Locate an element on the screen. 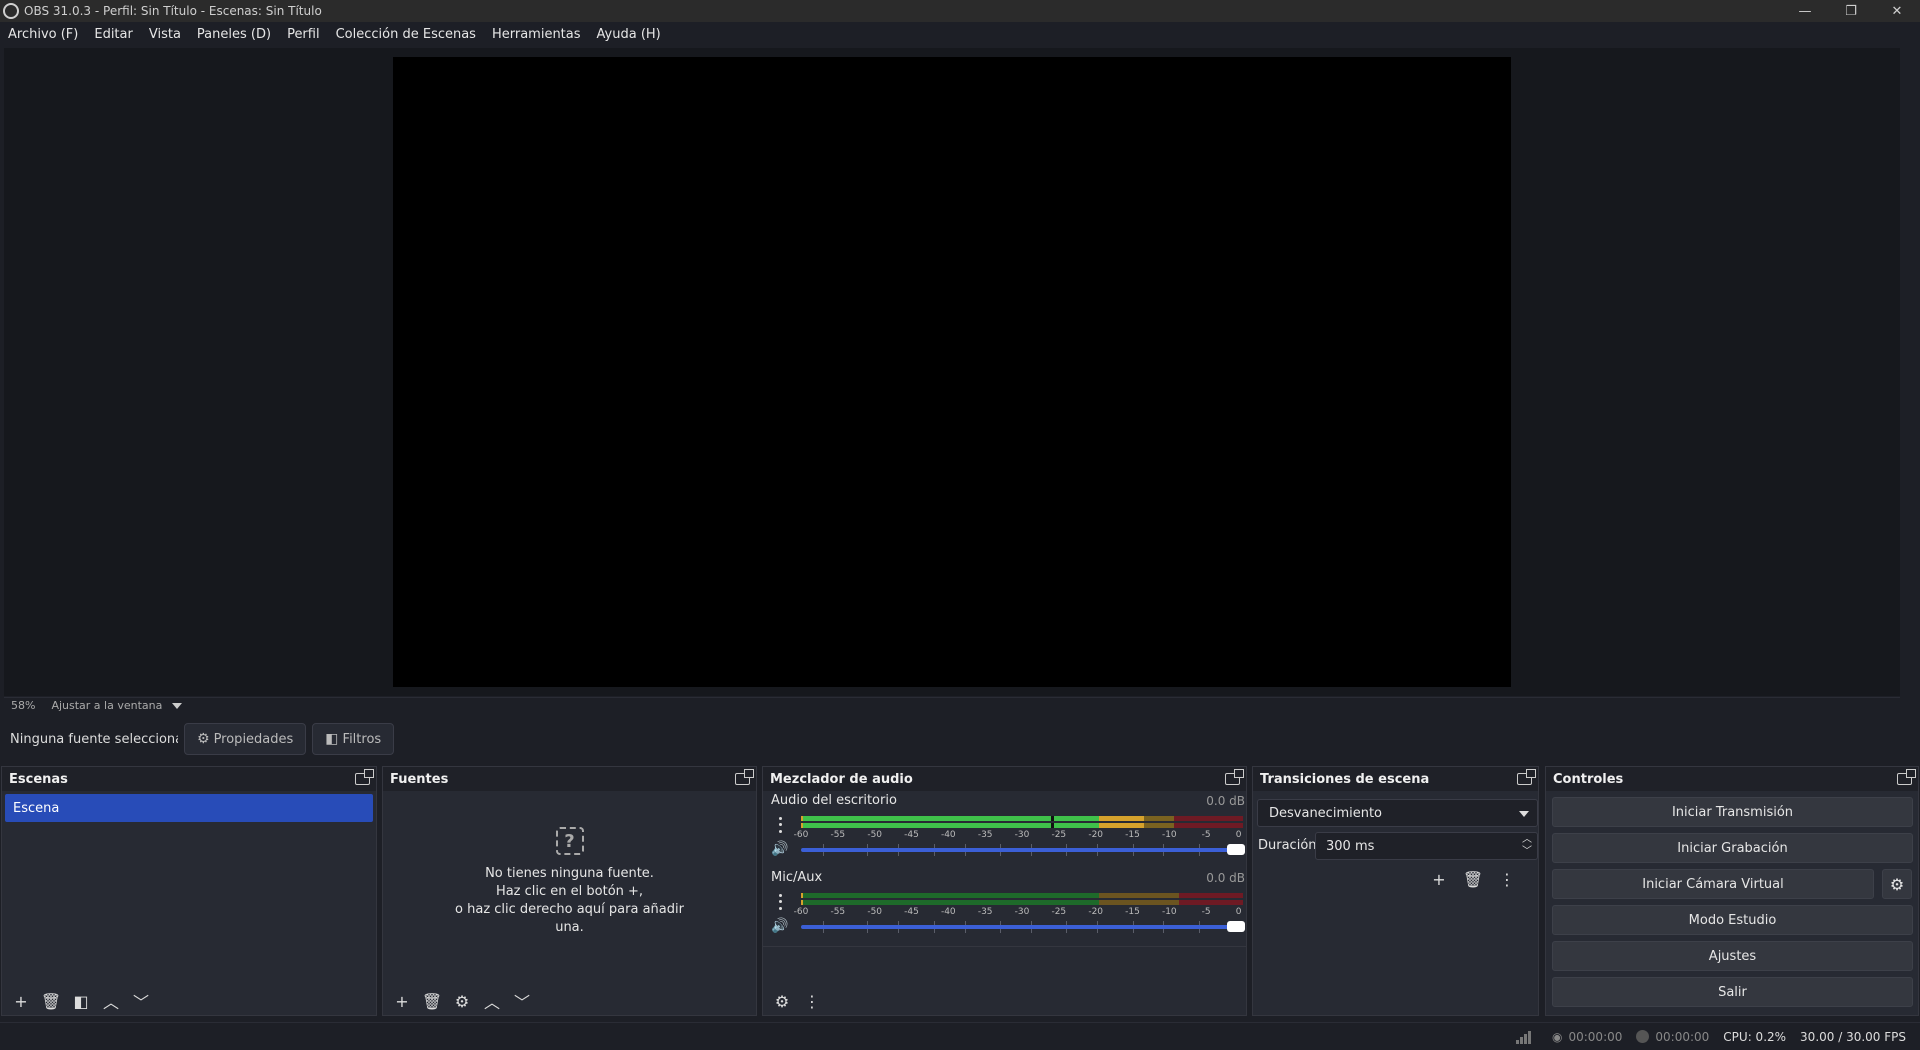  menu-editar: Editar is located at coordinates (113, 34).